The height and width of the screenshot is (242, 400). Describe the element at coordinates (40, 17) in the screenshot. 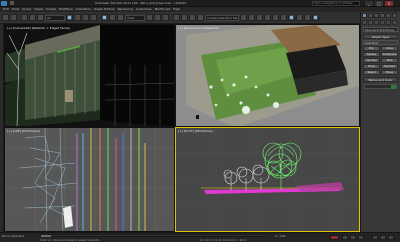

I see `bind-spacewarp-icon` at that location.